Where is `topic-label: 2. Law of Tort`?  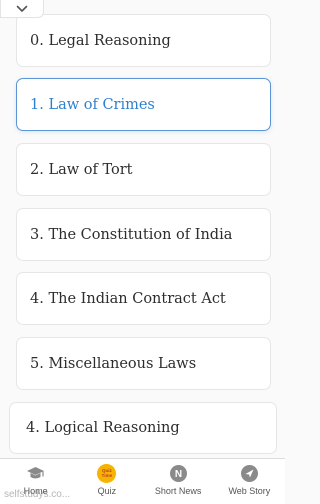
topic-label: 2. Law of Tort is located at coordinates (81, 169).